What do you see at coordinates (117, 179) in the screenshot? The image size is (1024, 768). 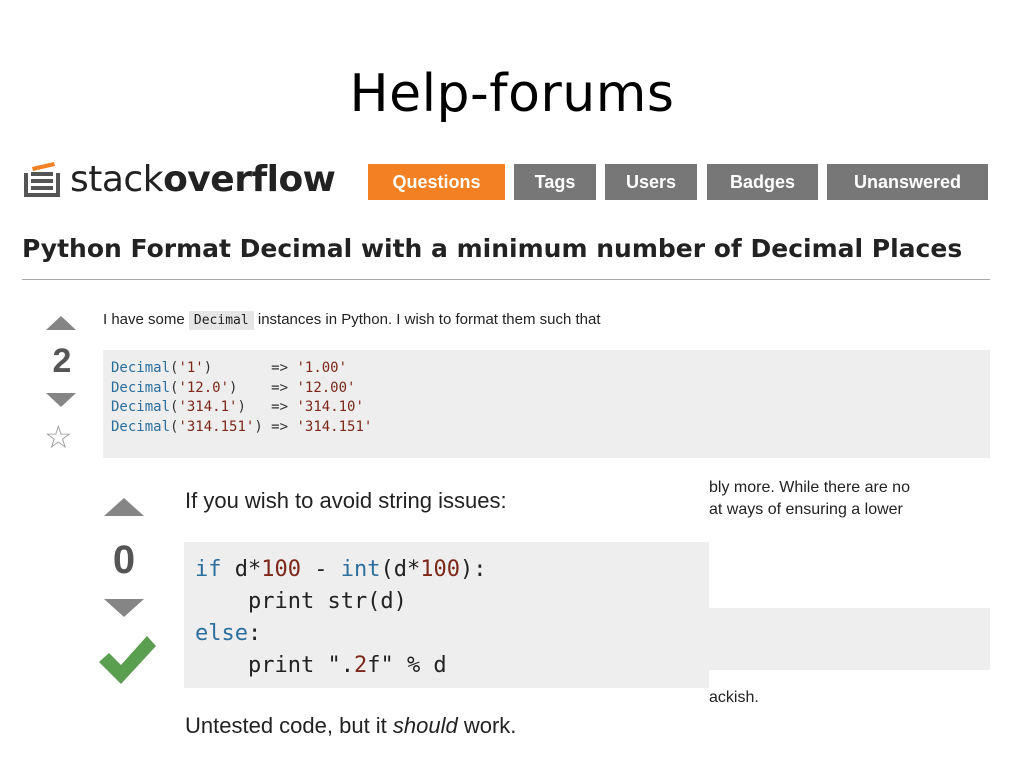 I see `logo-text-light: stack` at bounding box center [117, 179].